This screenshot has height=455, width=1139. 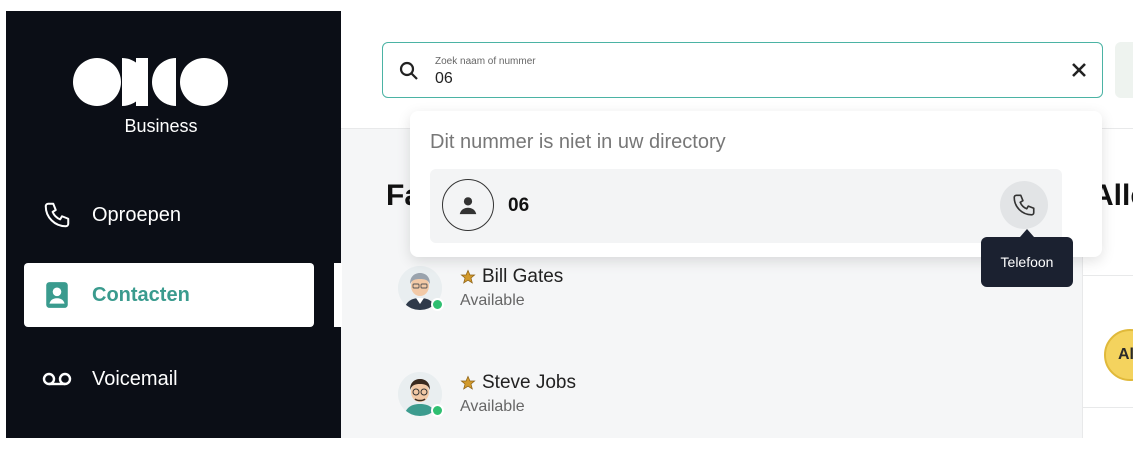 I want to click on list-item: Bill Gates Available, so click(x=598, y=296).